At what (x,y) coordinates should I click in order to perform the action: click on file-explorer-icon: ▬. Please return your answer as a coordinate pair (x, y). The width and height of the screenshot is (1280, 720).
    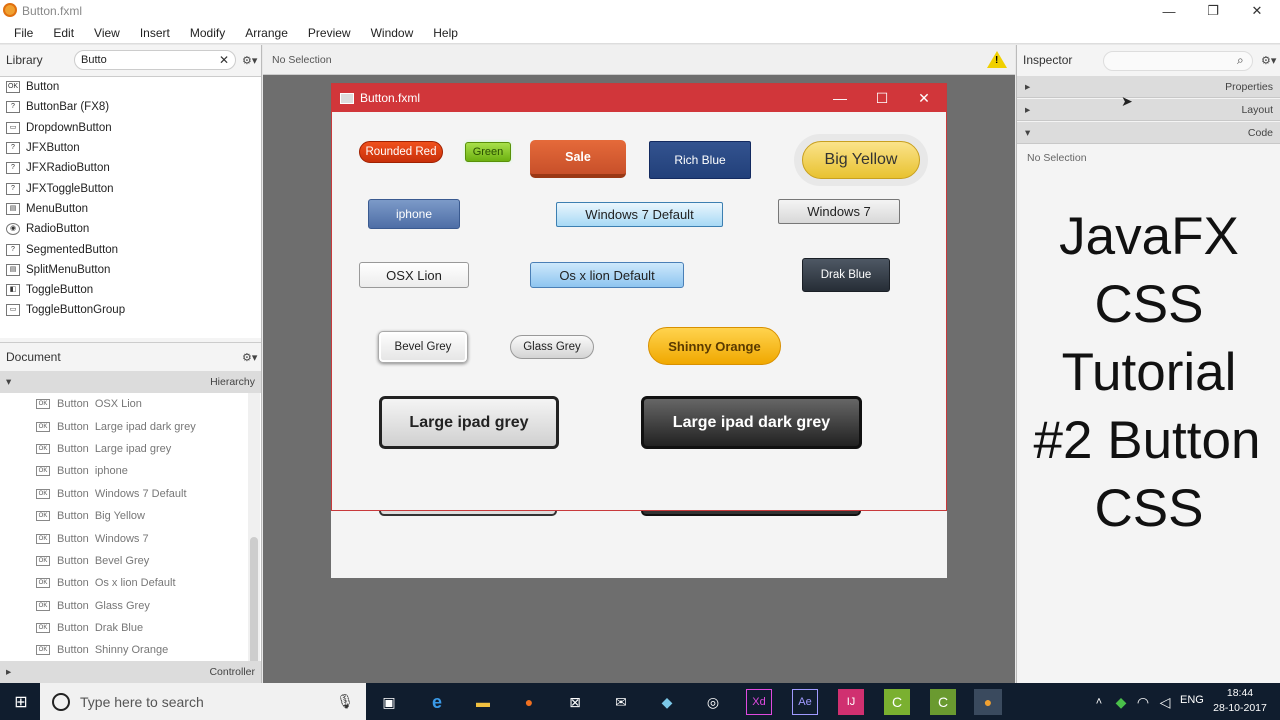
    Looking at the image, I should click on (483, 702).